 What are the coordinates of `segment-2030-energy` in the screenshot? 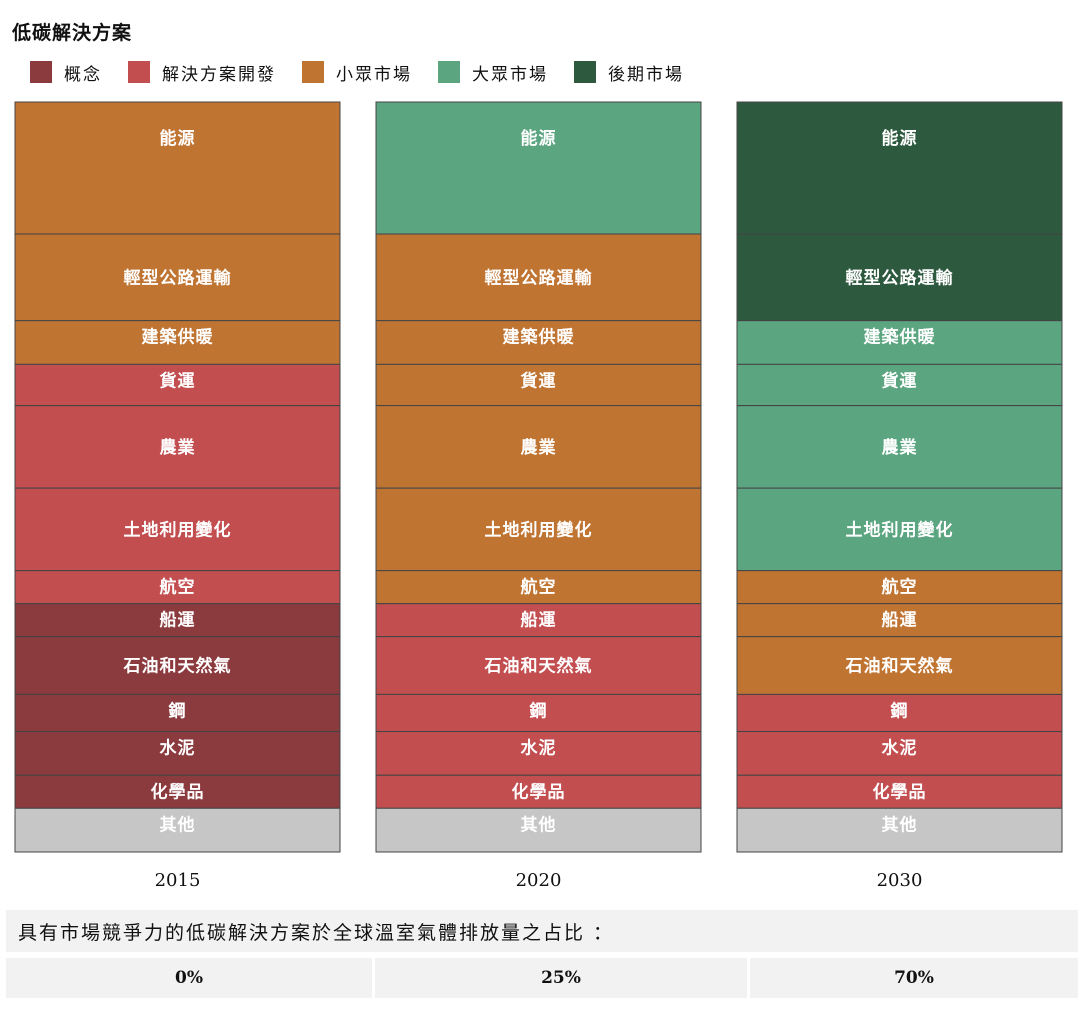 It's located at (899, 168).